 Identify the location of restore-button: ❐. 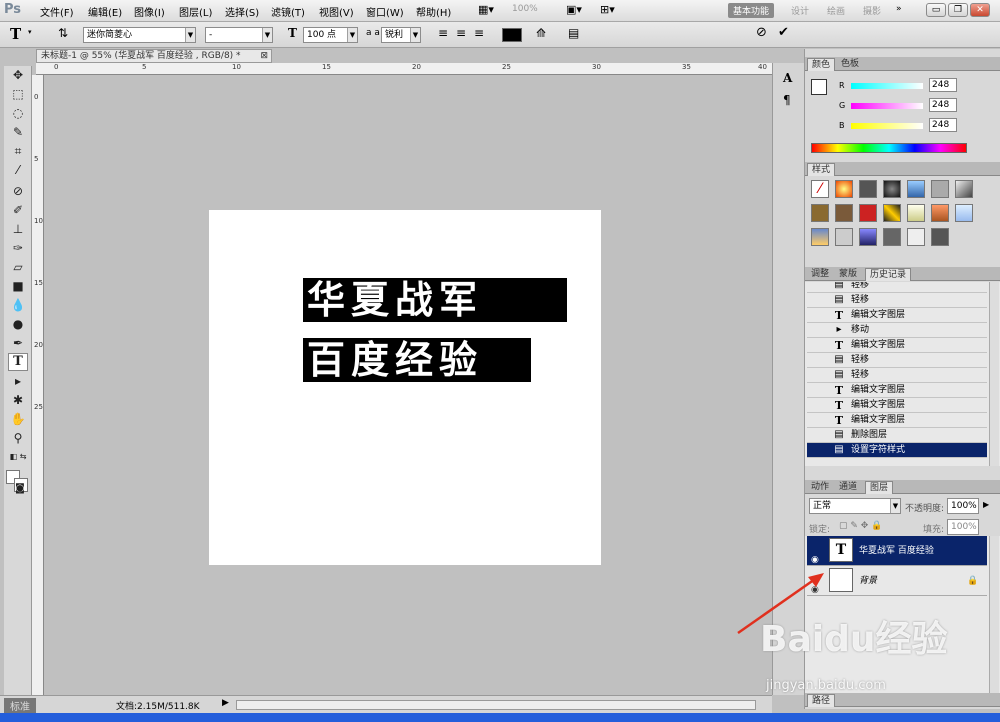
(958, 10).